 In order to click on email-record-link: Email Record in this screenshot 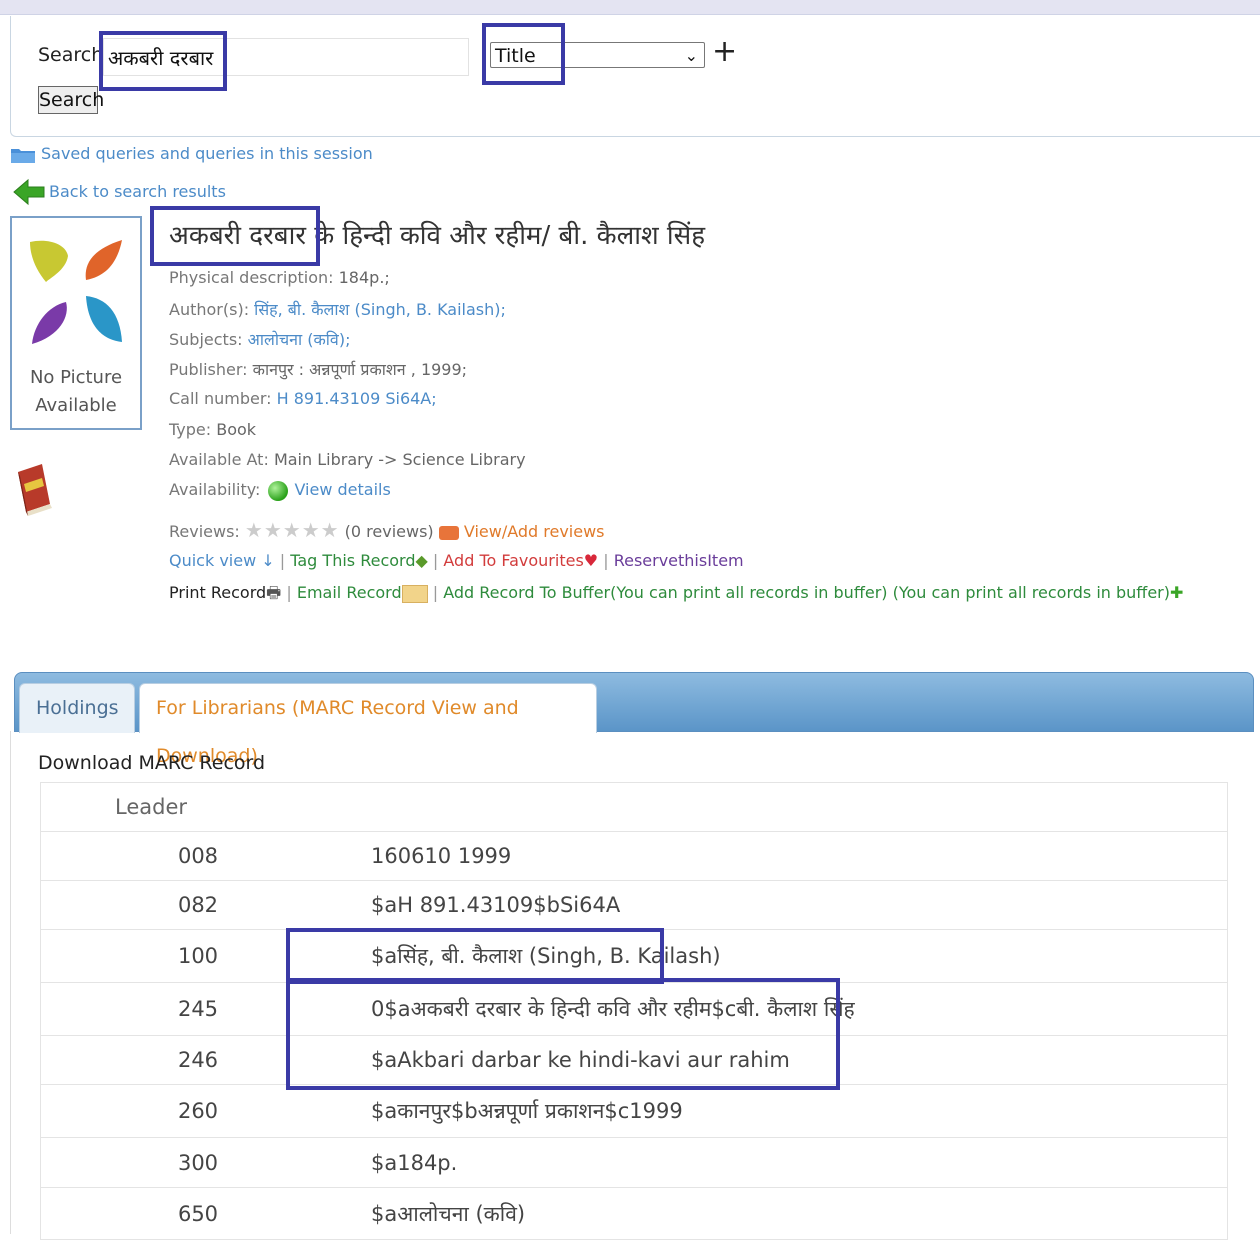, I will do `click(349, 592)`.